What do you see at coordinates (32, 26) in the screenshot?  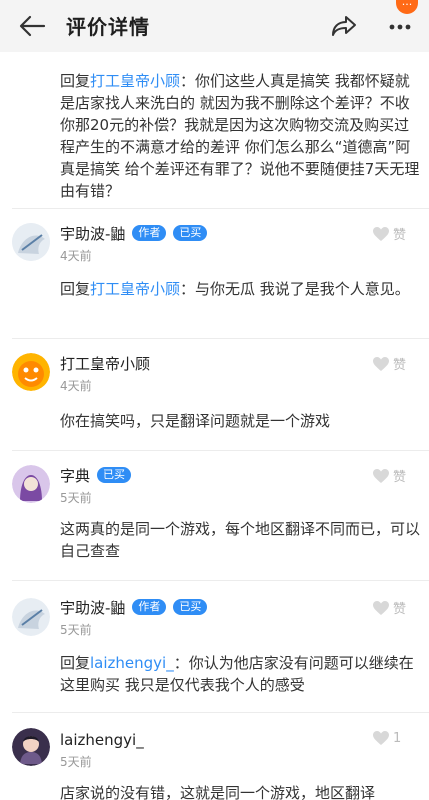 I see `back-arrow-icon` at bounding box center [32, 26].